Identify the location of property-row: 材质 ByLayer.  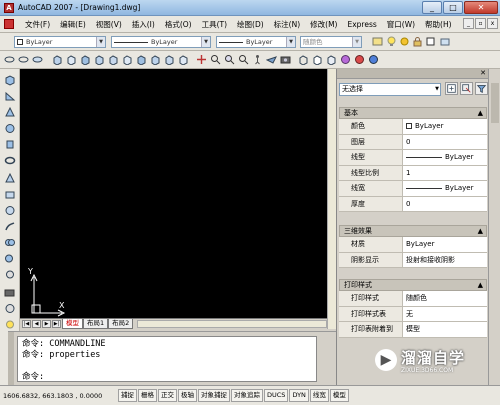
(413, 245).